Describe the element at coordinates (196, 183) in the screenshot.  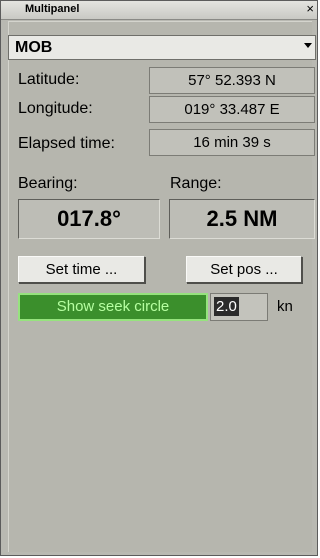
I see `range-label: Range:` at that location.